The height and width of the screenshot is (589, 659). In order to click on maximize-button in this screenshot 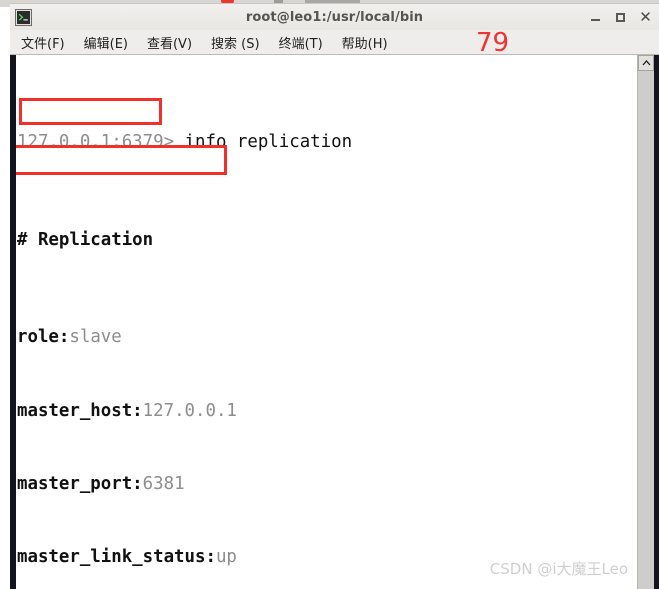, I will do `click(620, 17)`.